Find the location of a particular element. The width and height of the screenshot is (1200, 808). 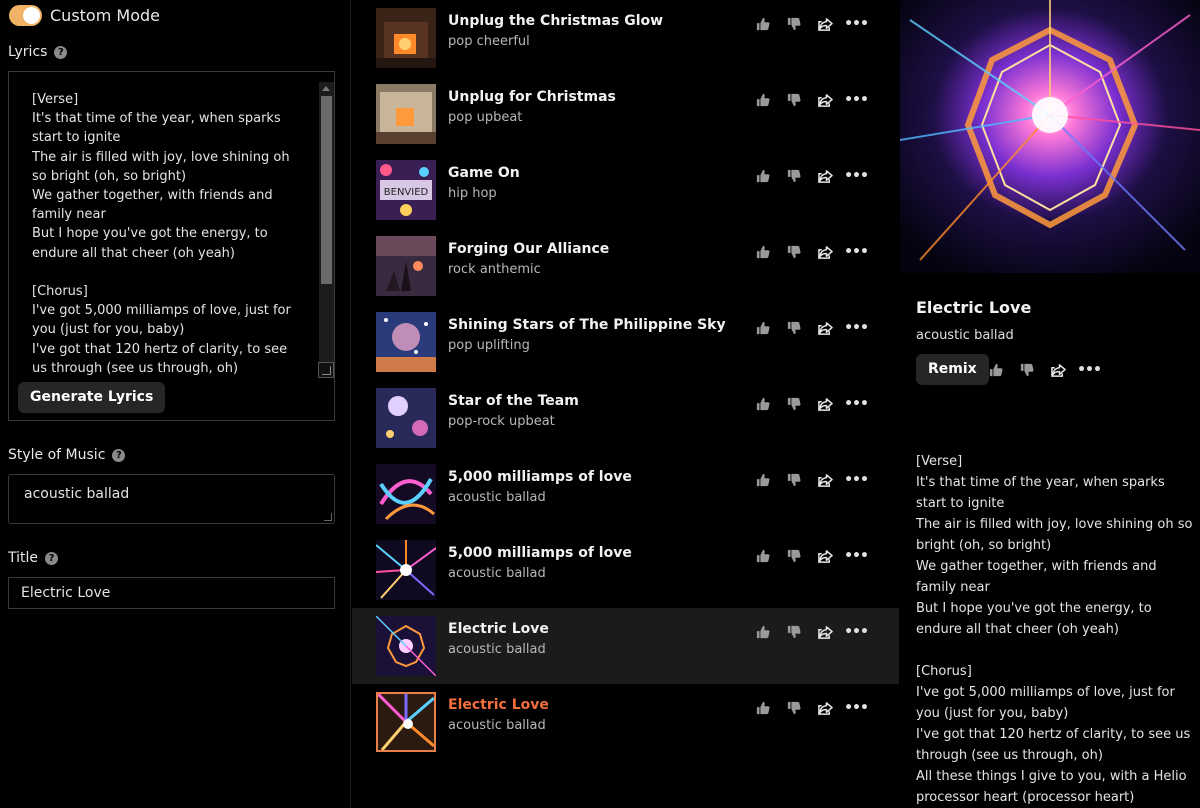

song-title: Star of the Team is located at coordinates (513, 401).